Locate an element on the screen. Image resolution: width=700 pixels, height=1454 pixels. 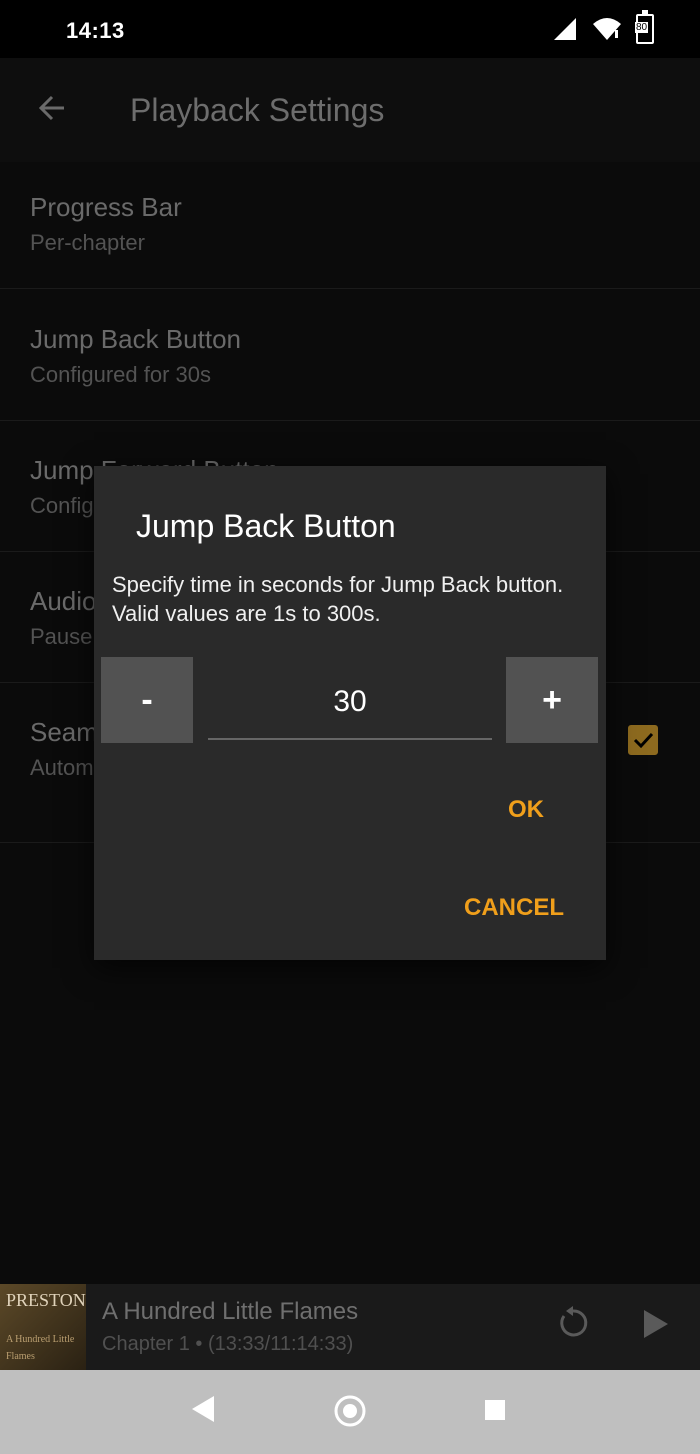
player-title: A Hundred Little Flames is located at coordinates (230, 1311).